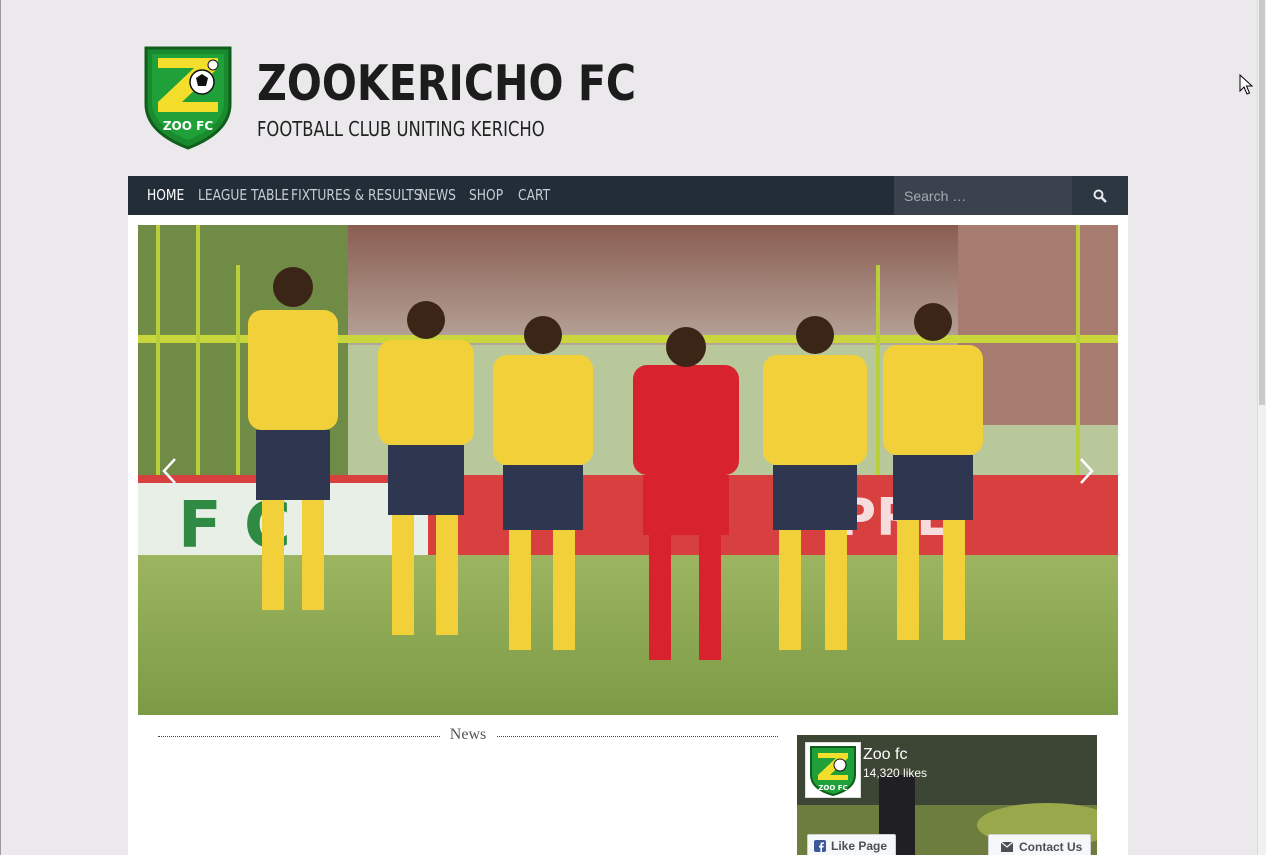 The height and width of the screenshot is (855, 1266). I want to click on fb-contact-us-button: Contact Us, so click(1040, 844).